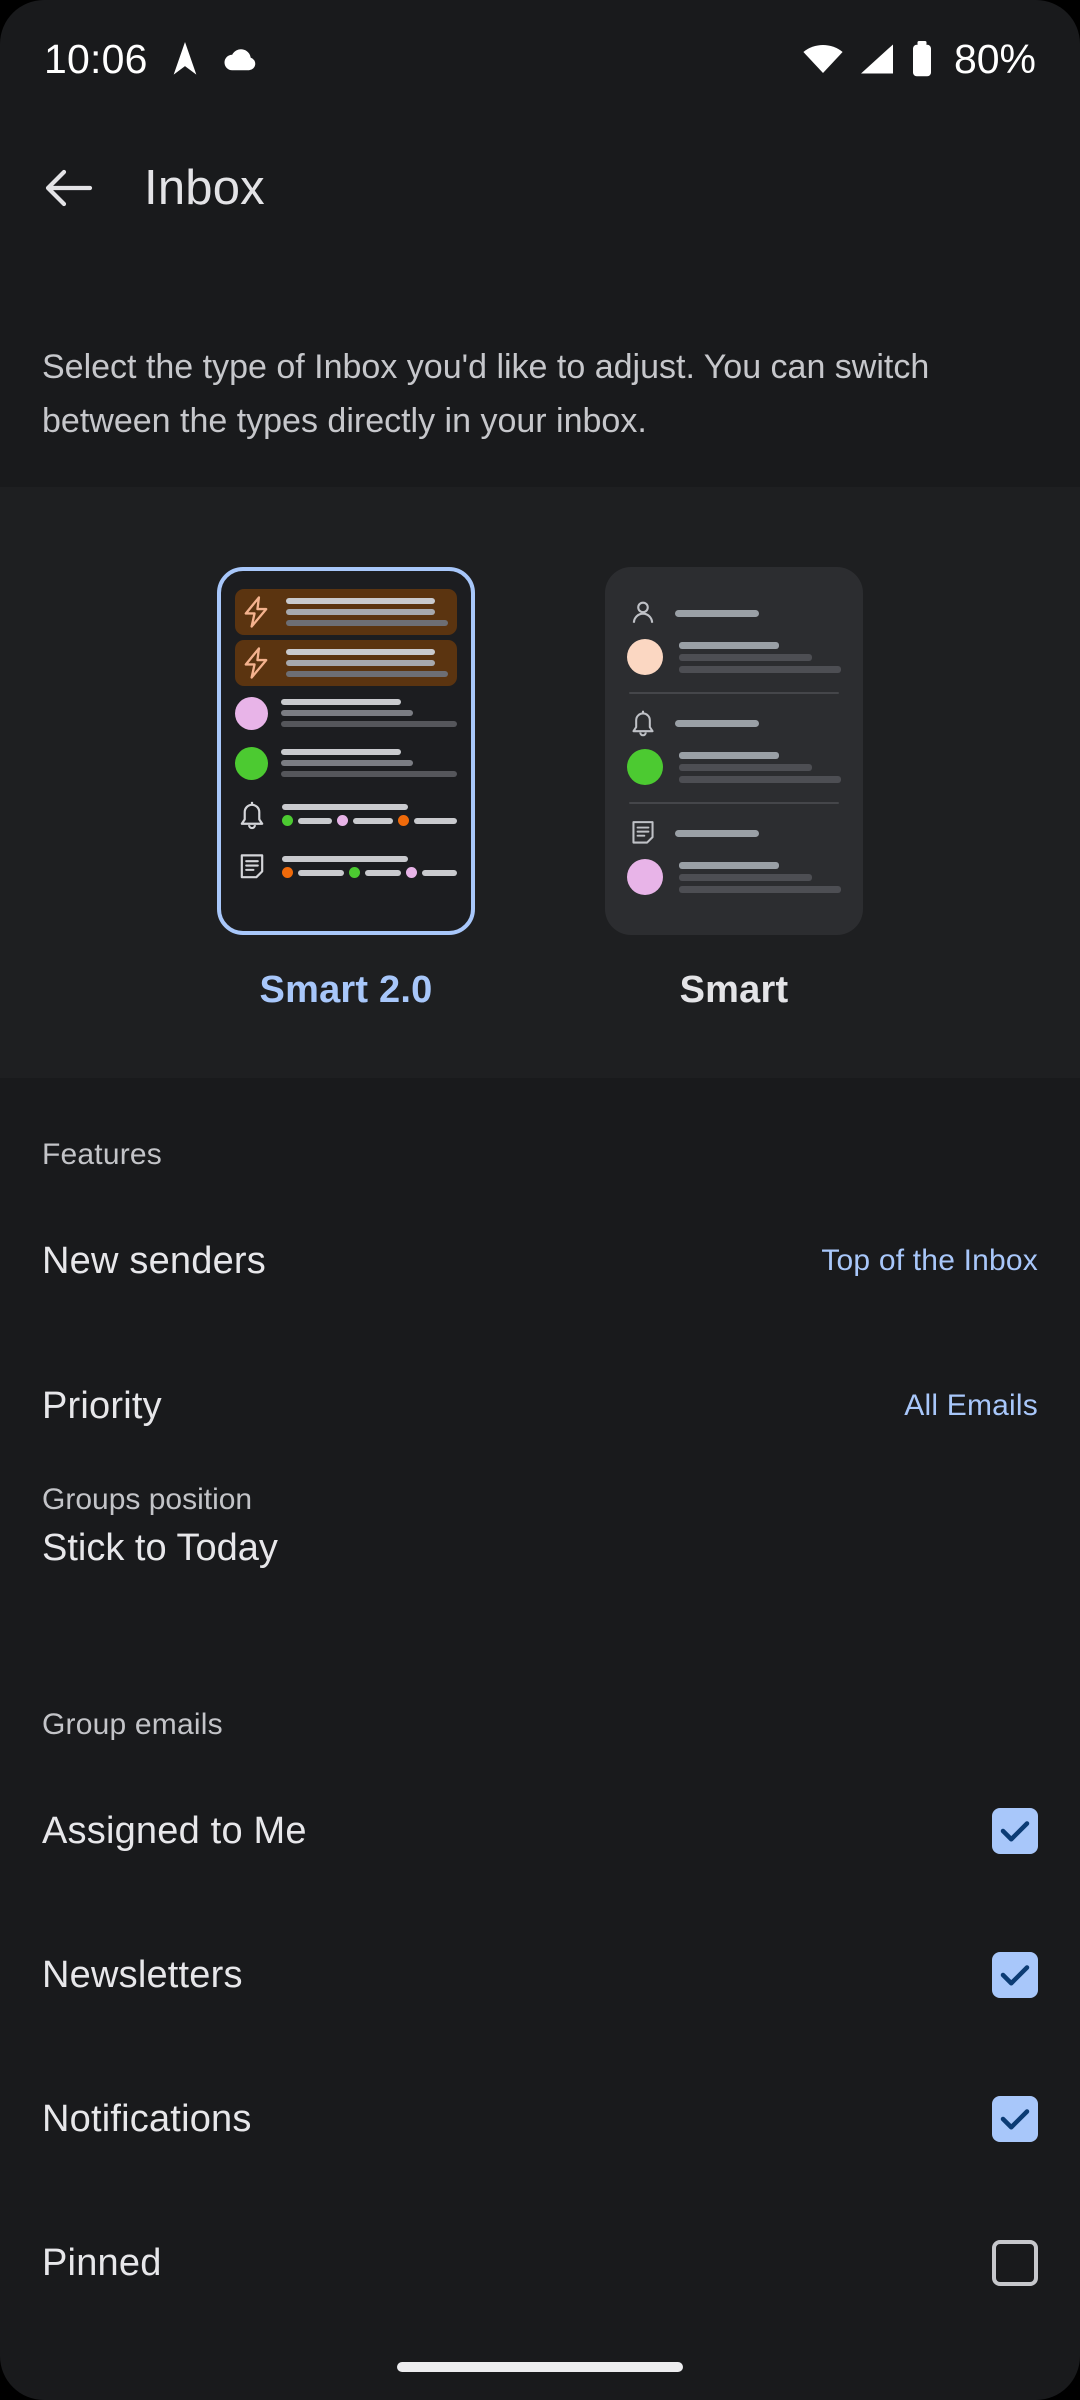 This screenshot has width=1080, height=2400. What do you see at coordinates (102, 2262) in the screenshot?
I see `setting-label: Pinned` at bounding box center [102, 2262].